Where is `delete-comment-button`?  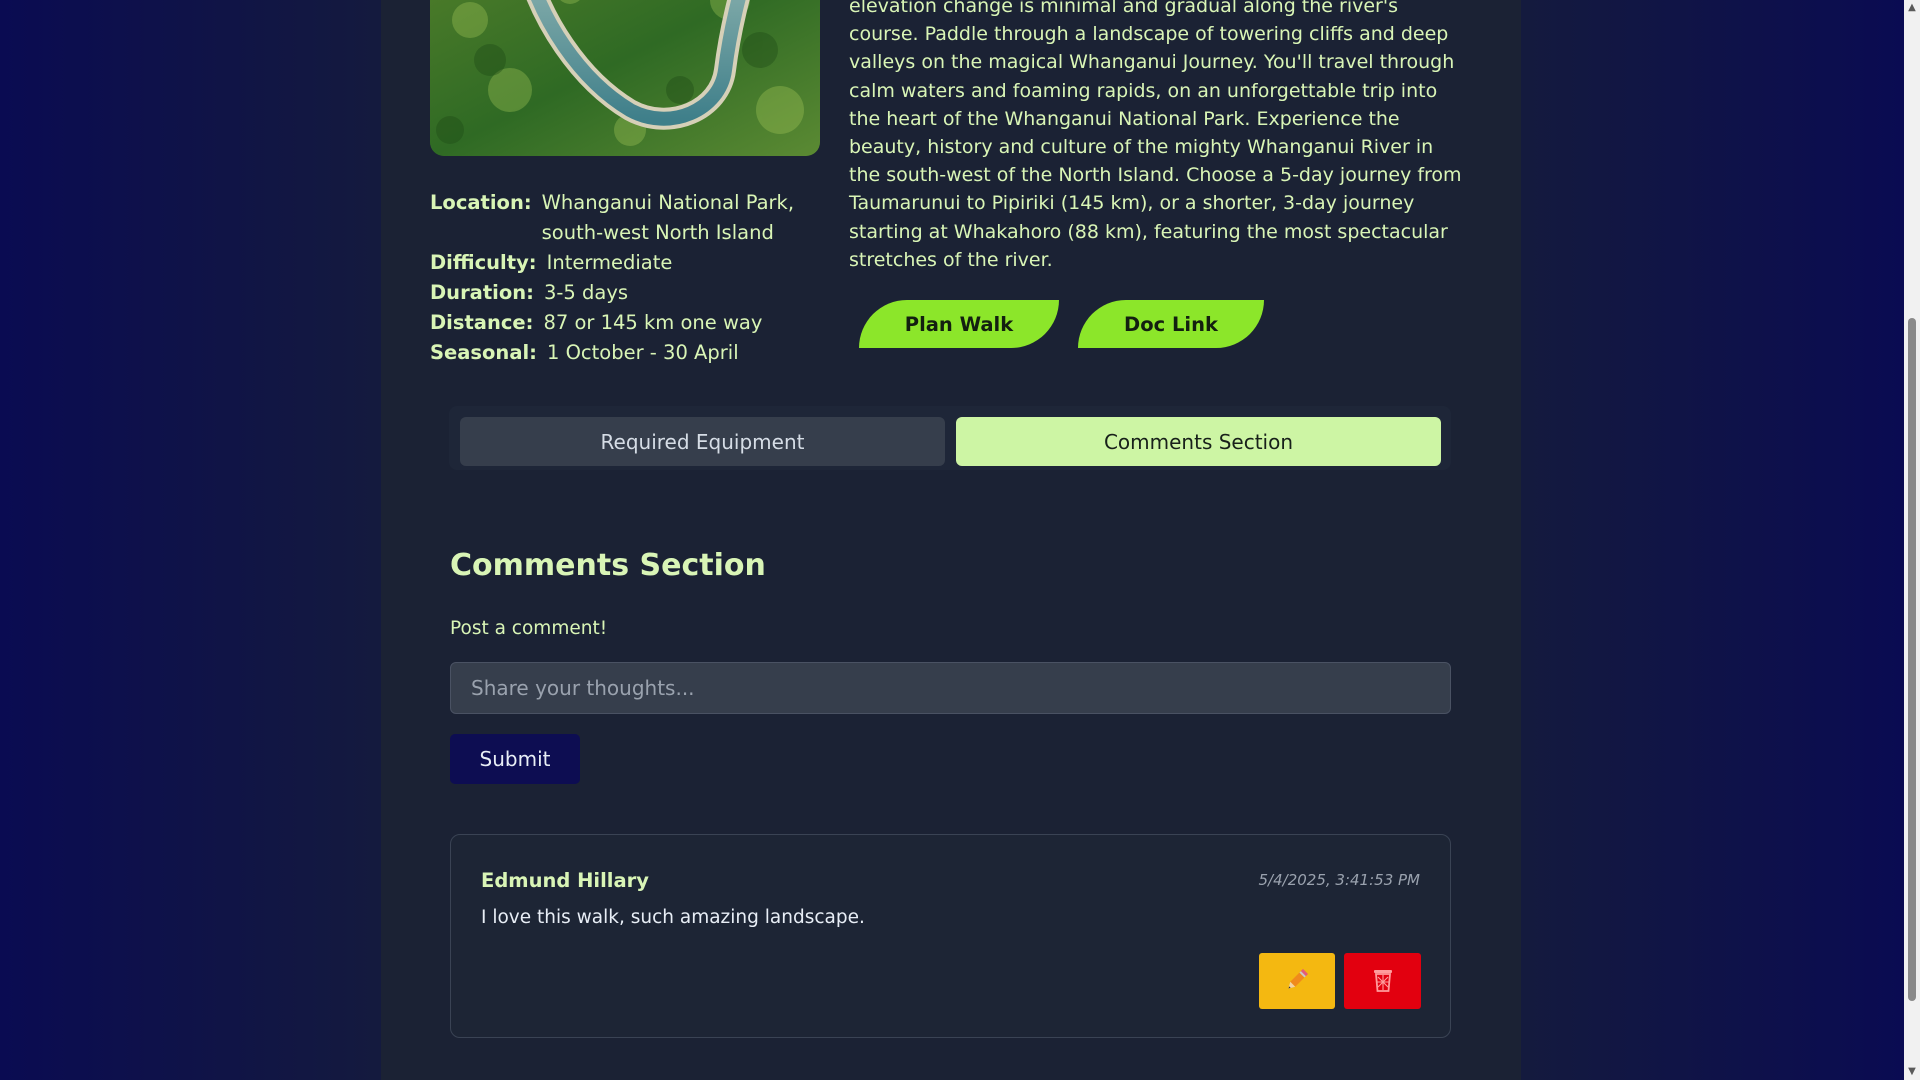
delete-comment-button is located at coordinates (1382, 981).